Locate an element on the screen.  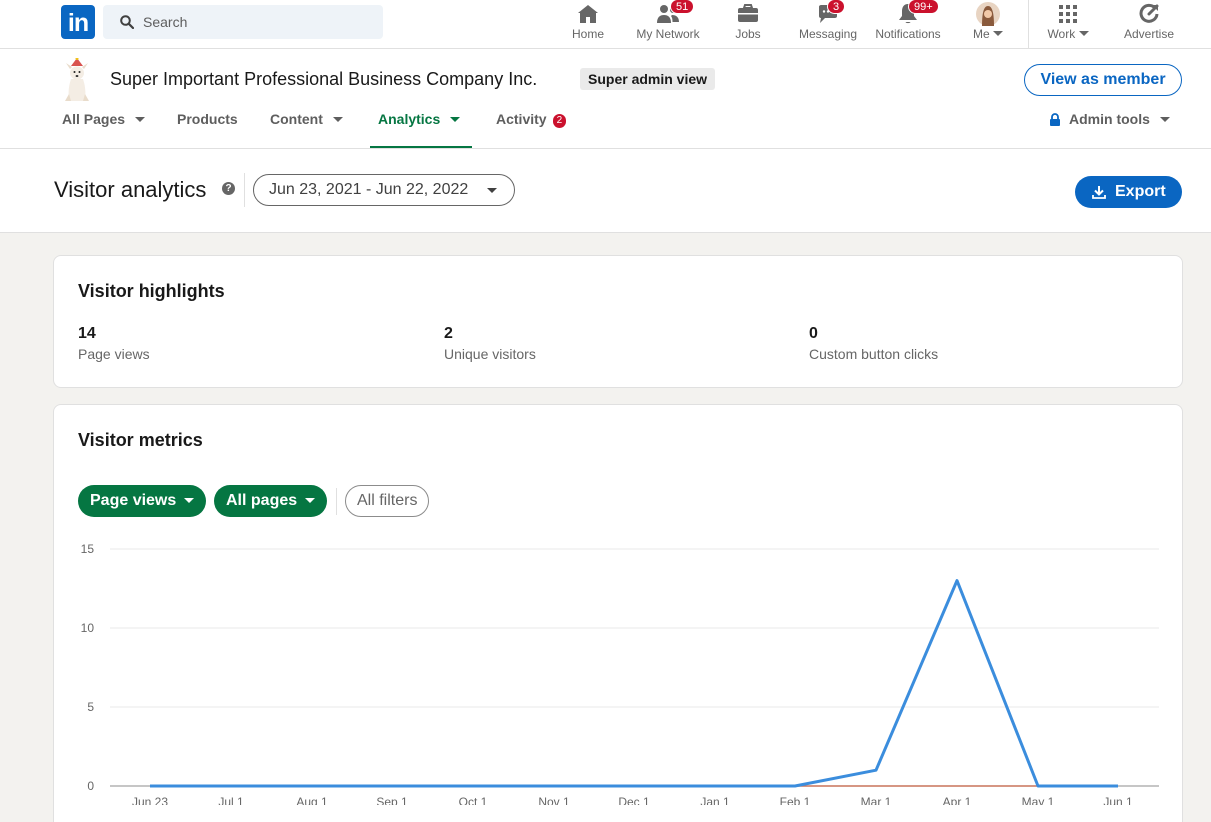
x-tick-label: Apr 1 is located at coordinates (957, 800).